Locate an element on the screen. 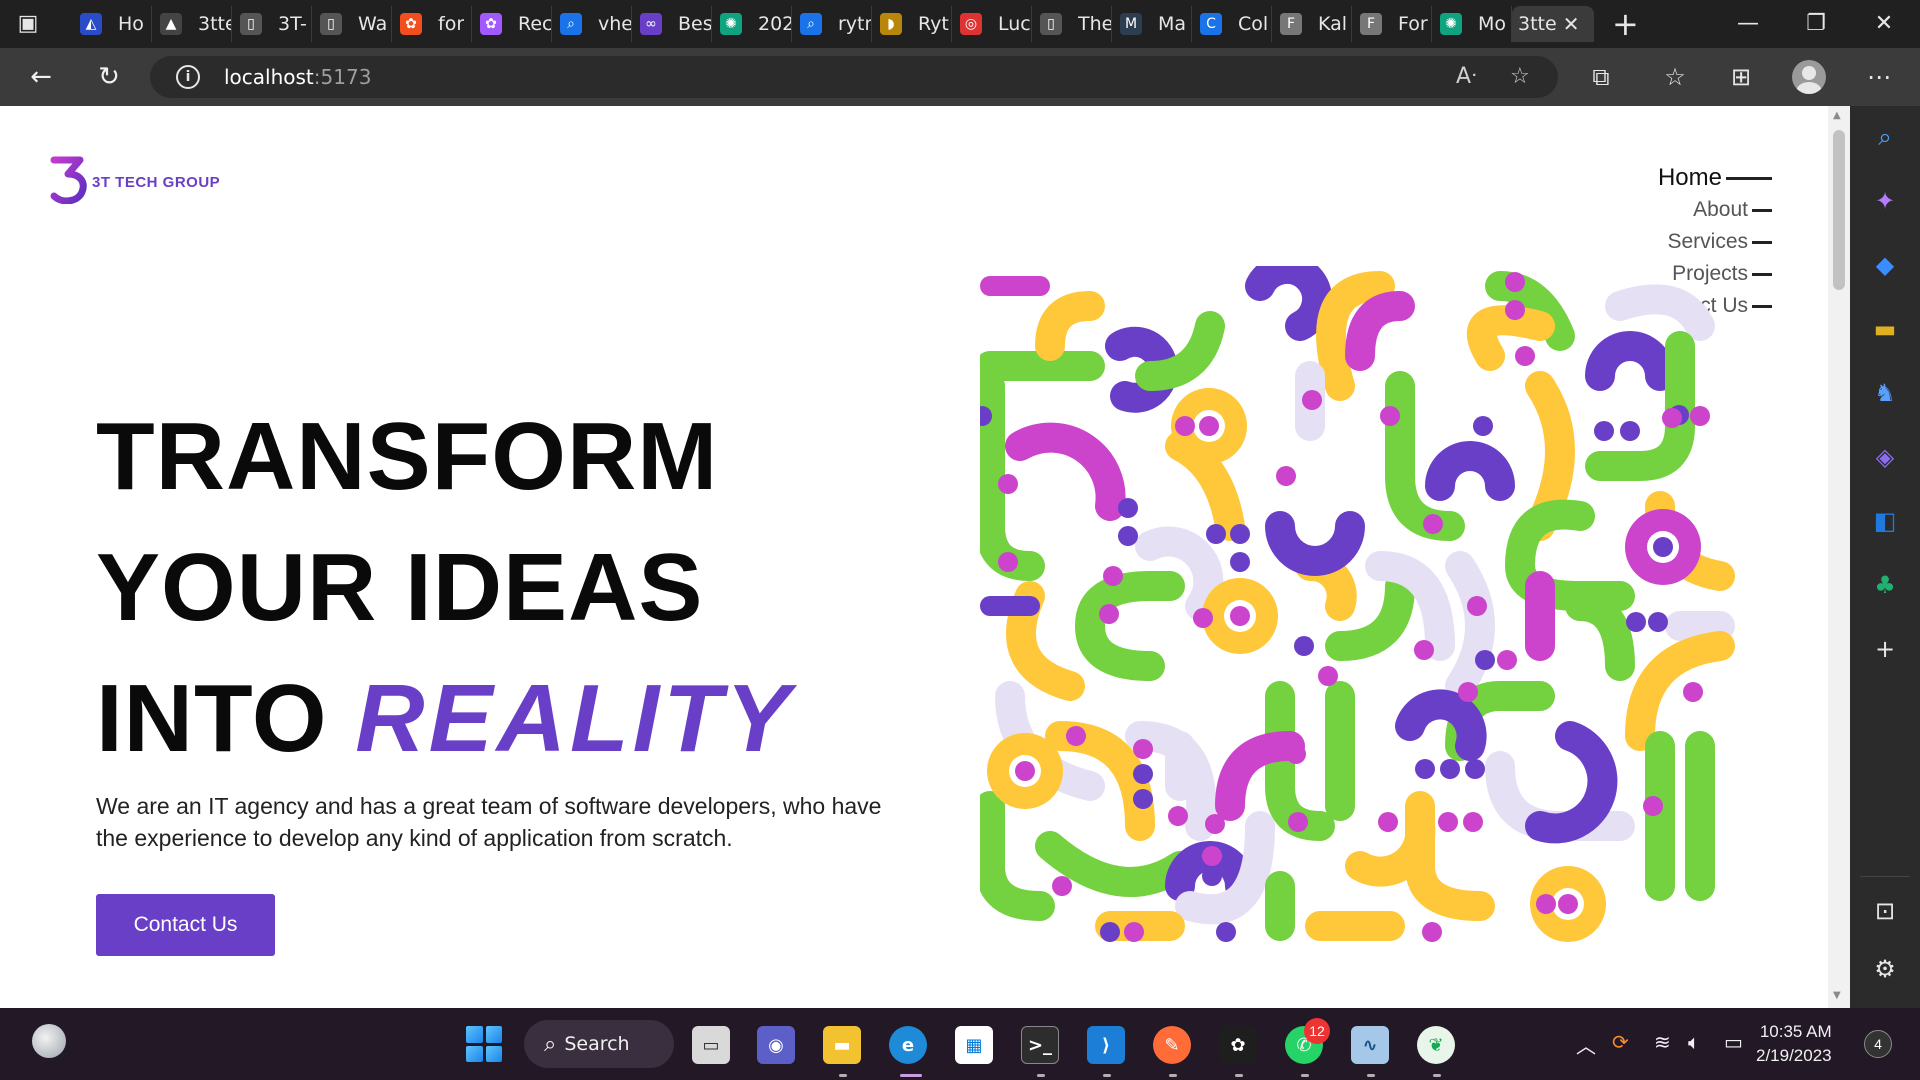  battery-icon: ▭ is located at coordinates (1733, 1042).